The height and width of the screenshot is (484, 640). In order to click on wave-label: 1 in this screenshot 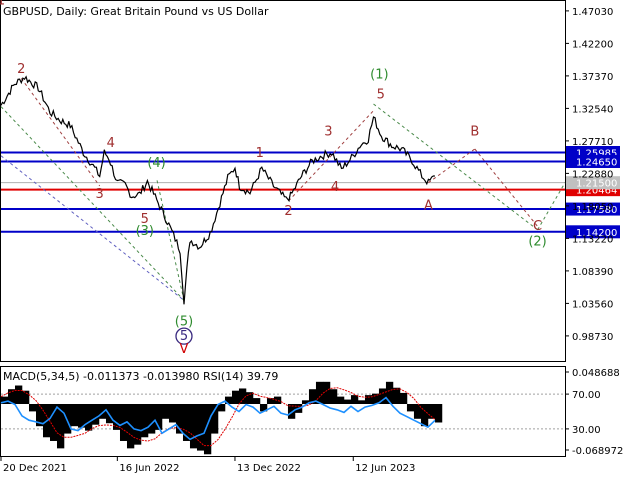, I will do `click(260, 153)`.